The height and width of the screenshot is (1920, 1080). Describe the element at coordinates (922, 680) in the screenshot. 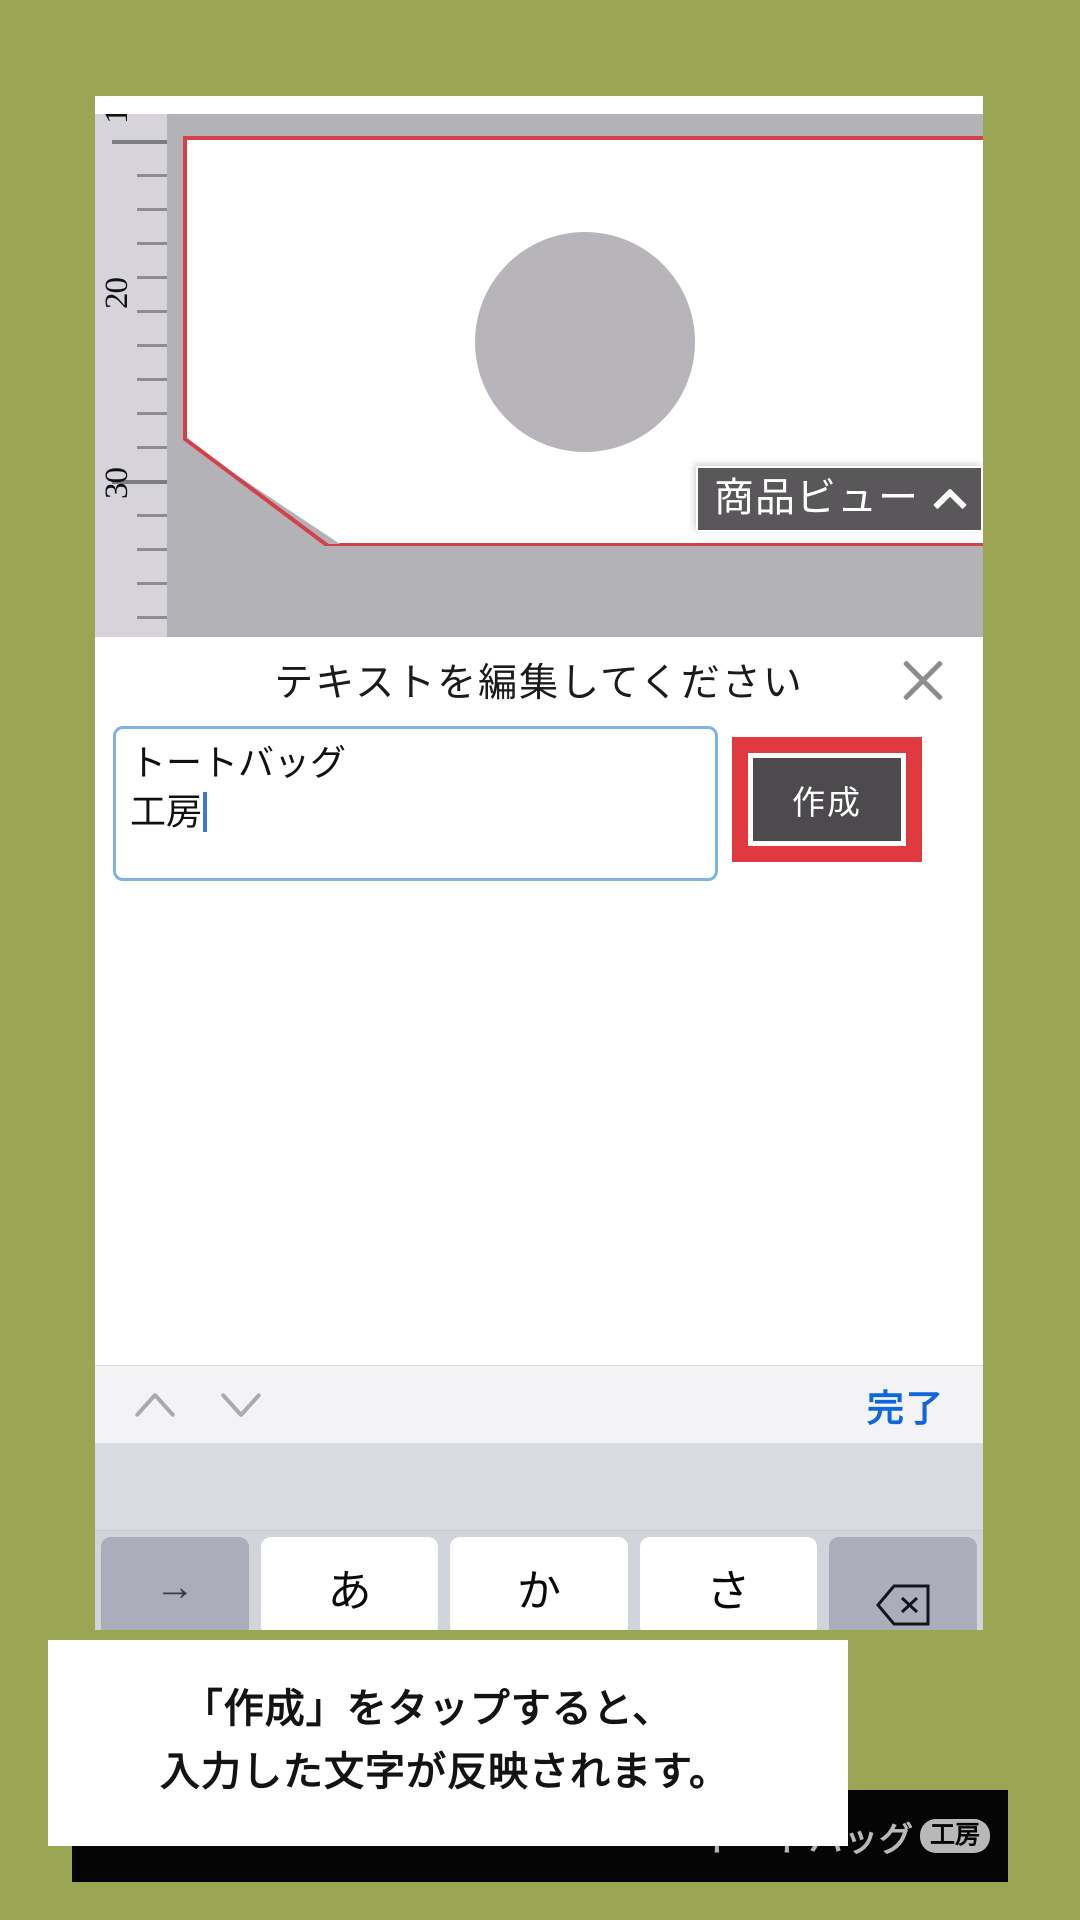

I see `close-icon` at that location.